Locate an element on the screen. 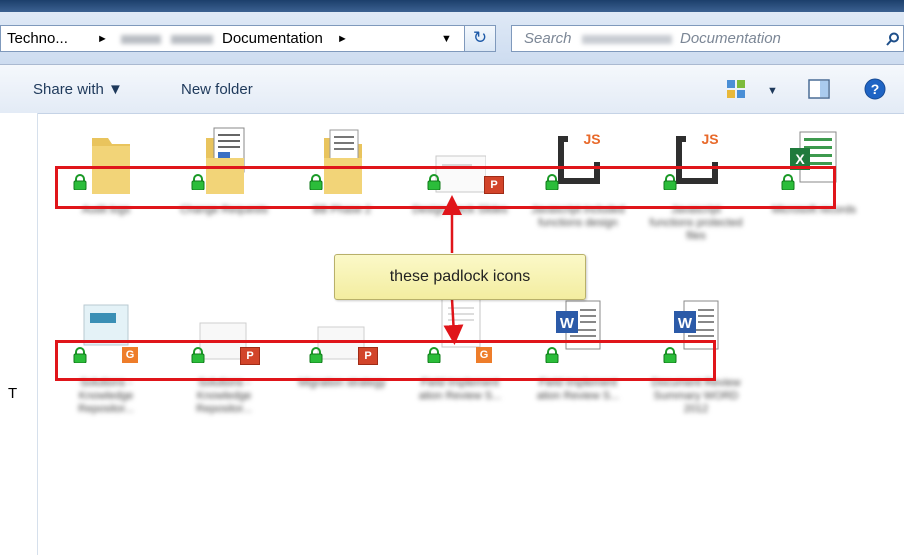  callout-text: these padlock icons is located at coordinates (460, 276).